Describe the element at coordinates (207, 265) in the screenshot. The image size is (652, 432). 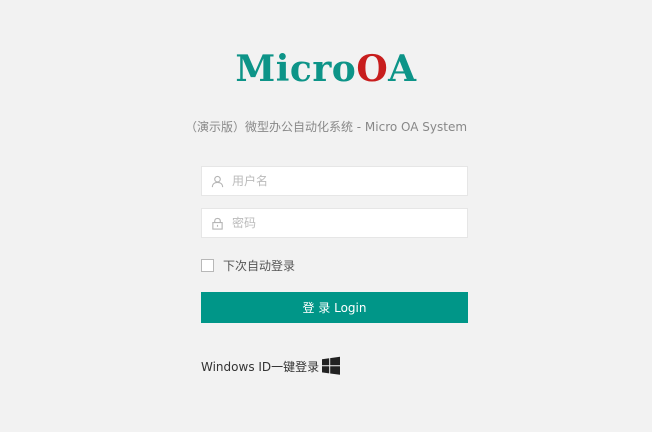
I see `checkbox-box` at that location.